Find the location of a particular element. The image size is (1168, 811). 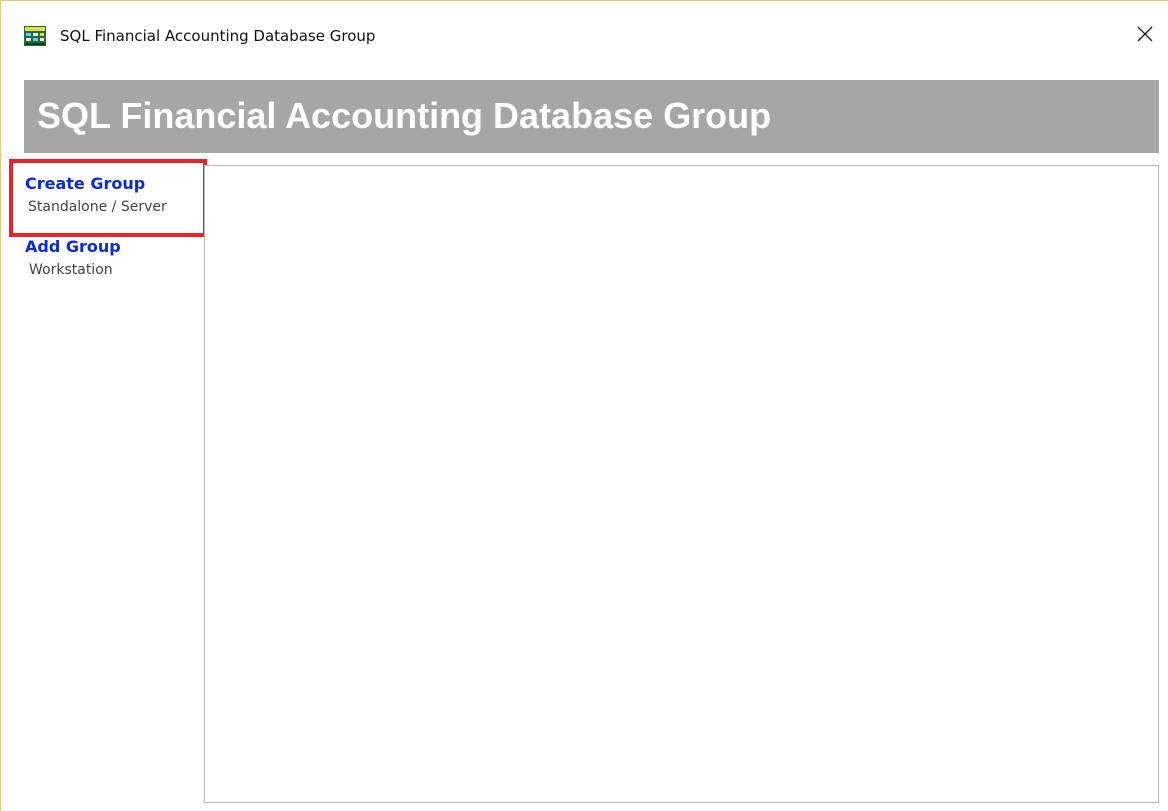

window-title: SQL Financial Accounting Database Group is located at coordinates (218, 36).